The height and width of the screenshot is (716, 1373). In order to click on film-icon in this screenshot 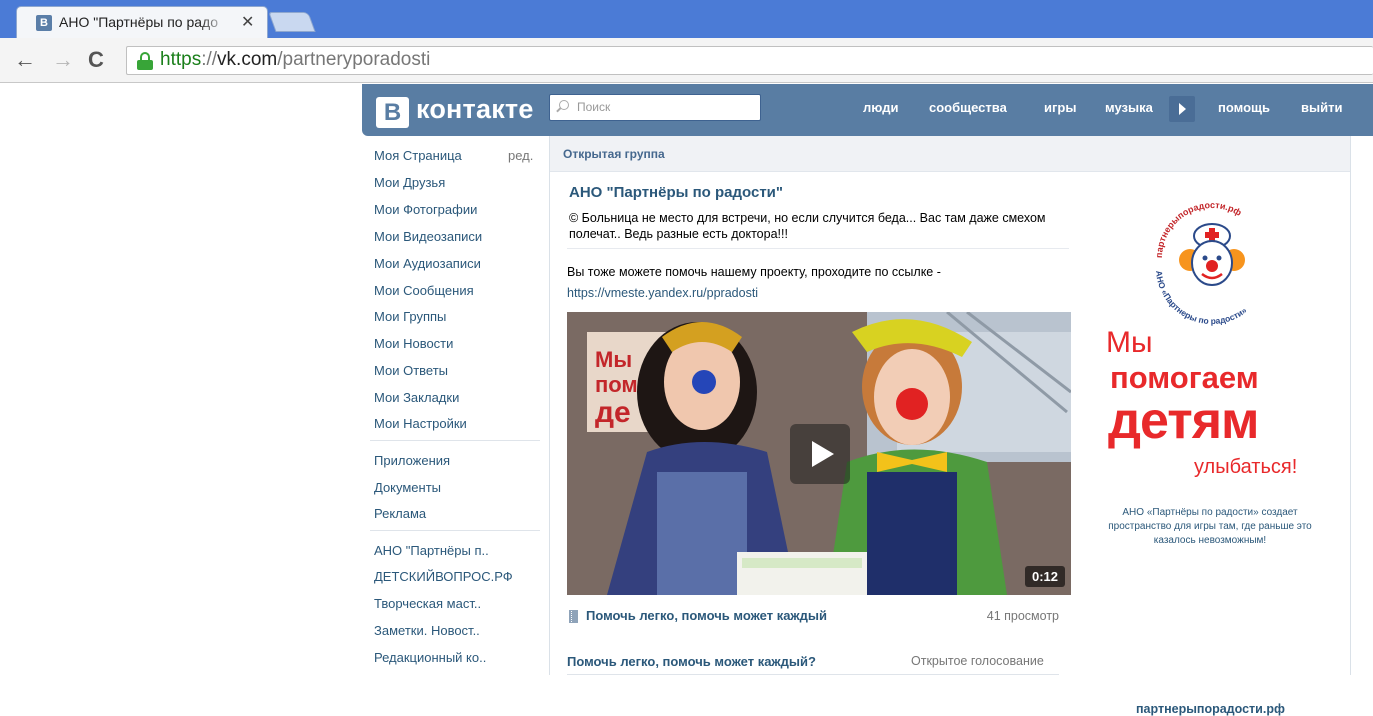, I will do `click(573, 616)`.